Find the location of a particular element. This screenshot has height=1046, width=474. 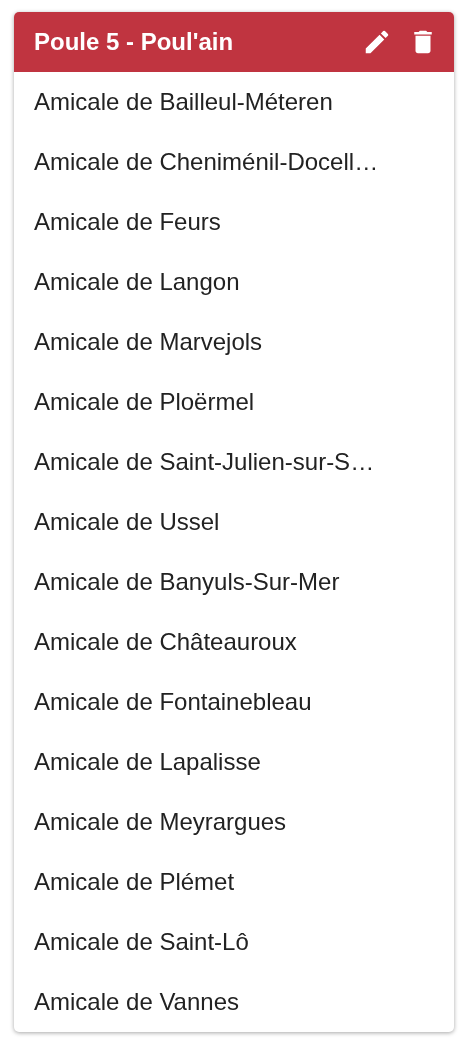

list-item: Amicale de Meyrargues is located at coordinates (234, 822).